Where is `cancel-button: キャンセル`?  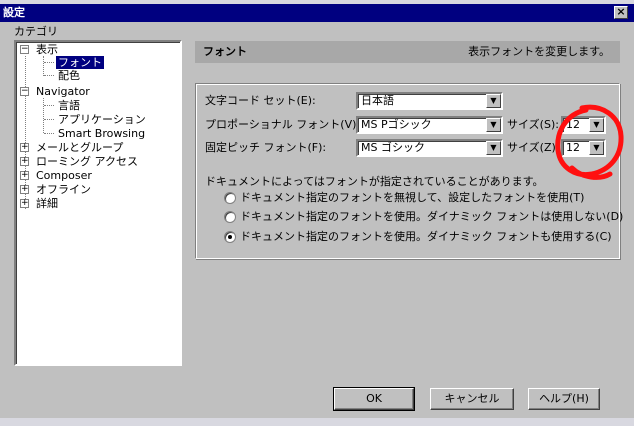
cancel-button: キャンセル is located at coordinates (472, 399).